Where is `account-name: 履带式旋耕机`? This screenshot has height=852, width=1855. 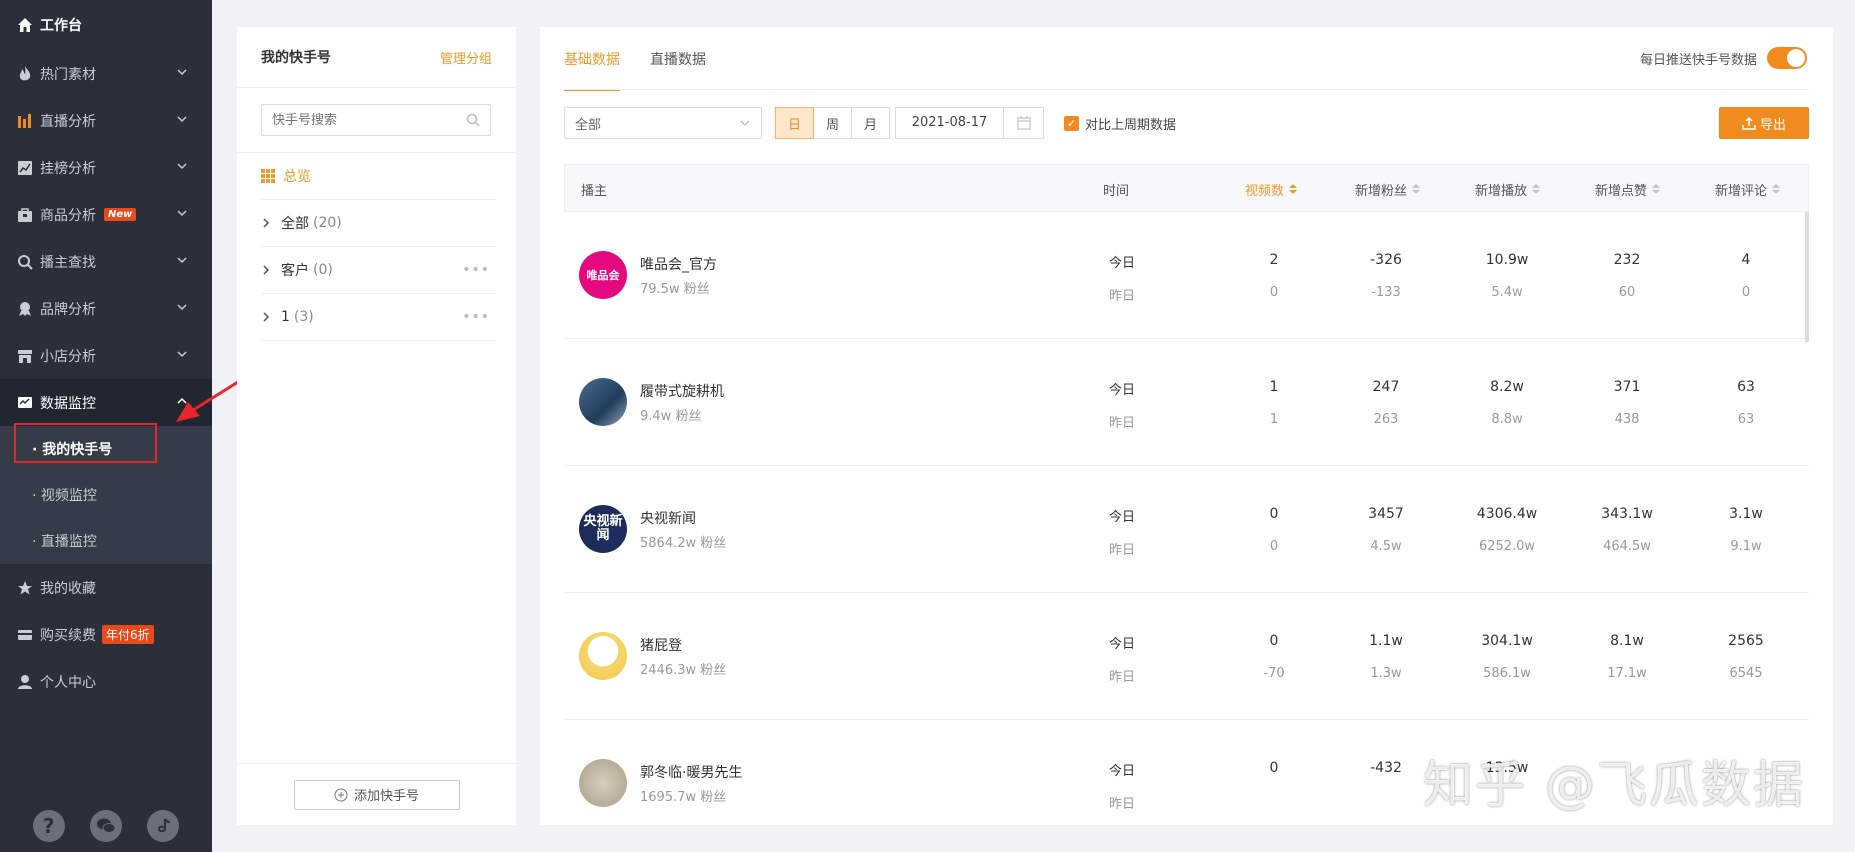
account-name: 履带式旋耕机 is located at coordinates (682, 391).